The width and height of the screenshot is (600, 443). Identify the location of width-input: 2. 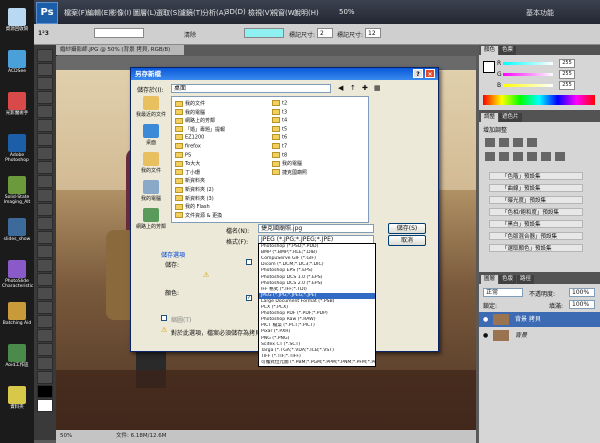
(325, 33).